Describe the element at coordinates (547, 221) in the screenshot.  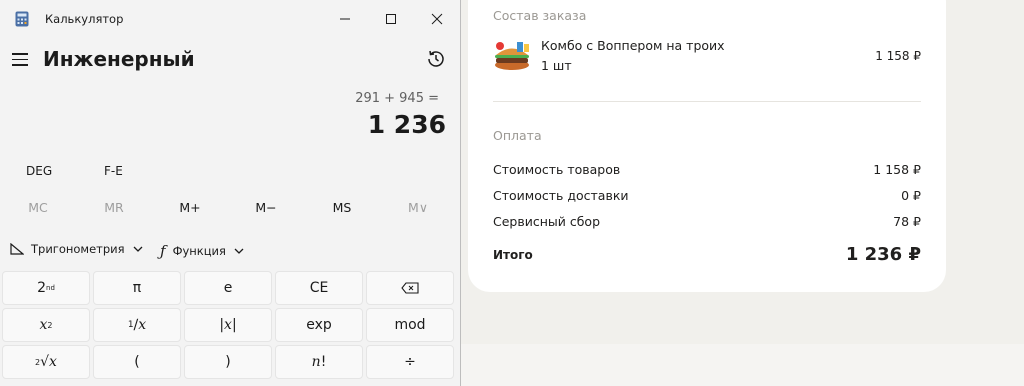
I see `service-fee-label: Сервисный сбор` at that location.